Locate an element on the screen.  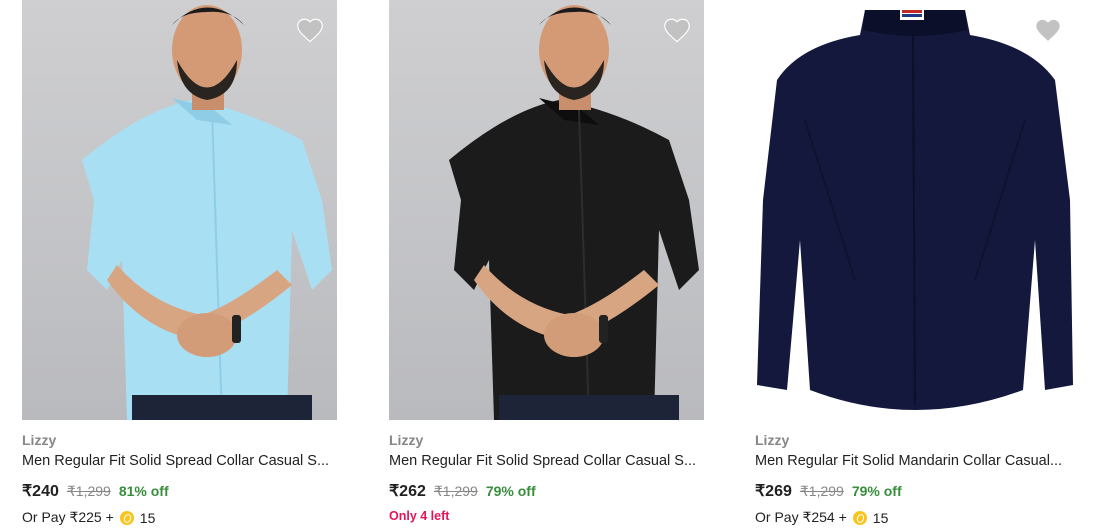
stock-note: Only 4 left is located at coordinates (419, 516).